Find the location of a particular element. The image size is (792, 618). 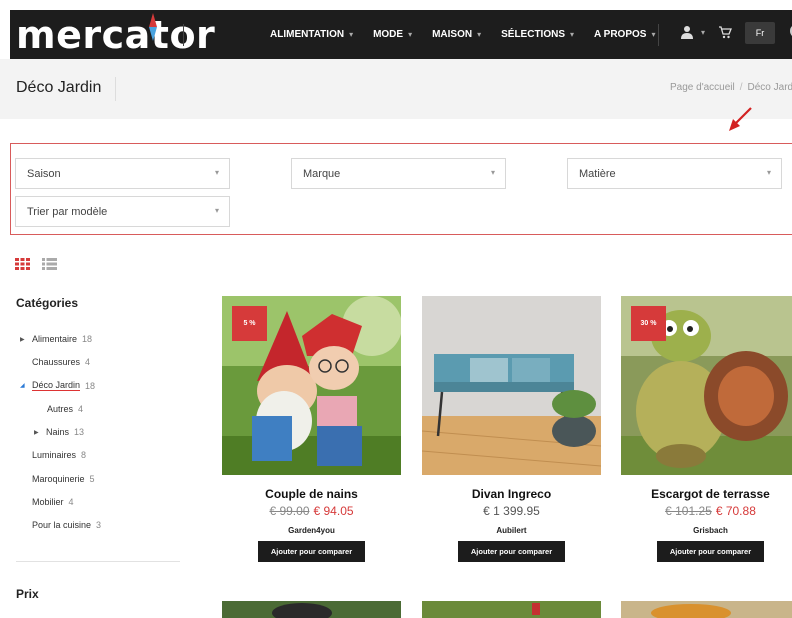

material-select: Matière ▾ is located at coordinates (674, 173).